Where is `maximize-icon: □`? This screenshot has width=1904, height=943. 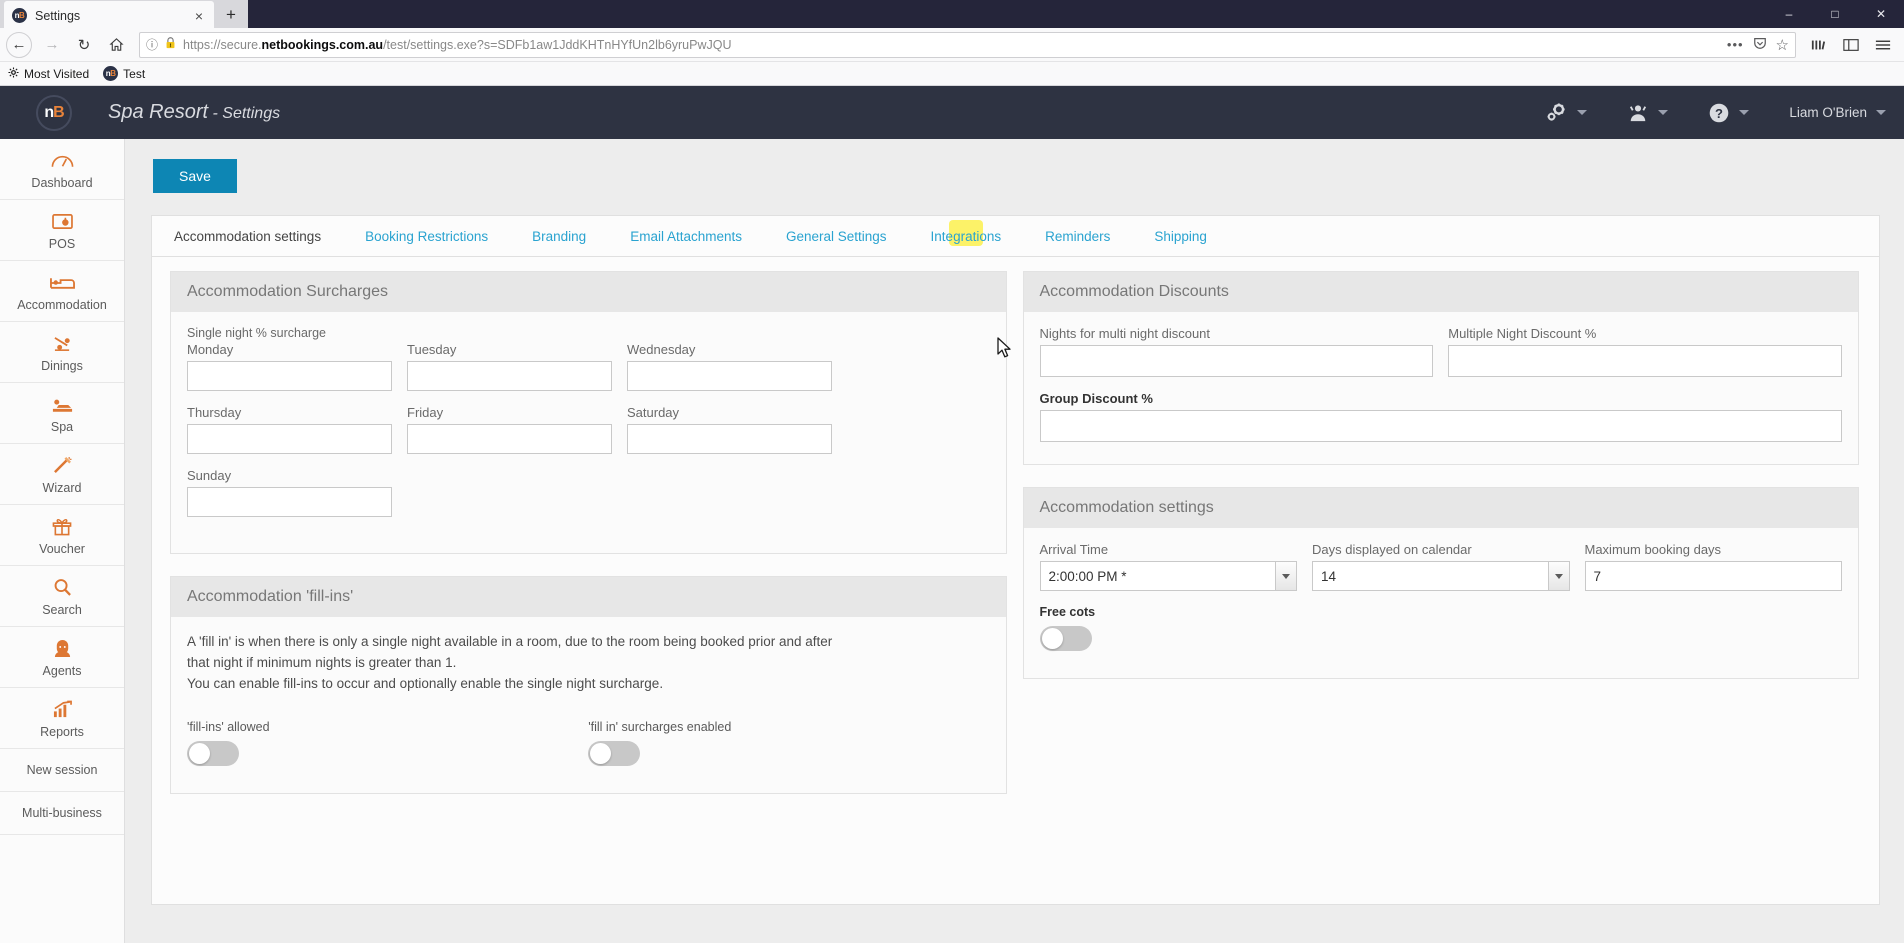 maximize-icon: □ is located at coordinates (1835, 14).